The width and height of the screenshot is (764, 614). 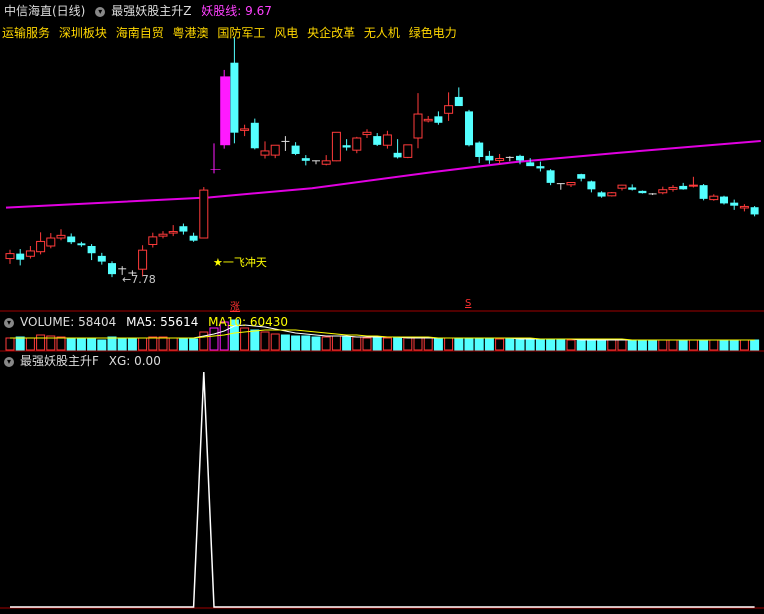 What do you see at coordinates (286, 33) in the screenshot?
I see `sector-tag: 风电` at bounding box center [286, 33].